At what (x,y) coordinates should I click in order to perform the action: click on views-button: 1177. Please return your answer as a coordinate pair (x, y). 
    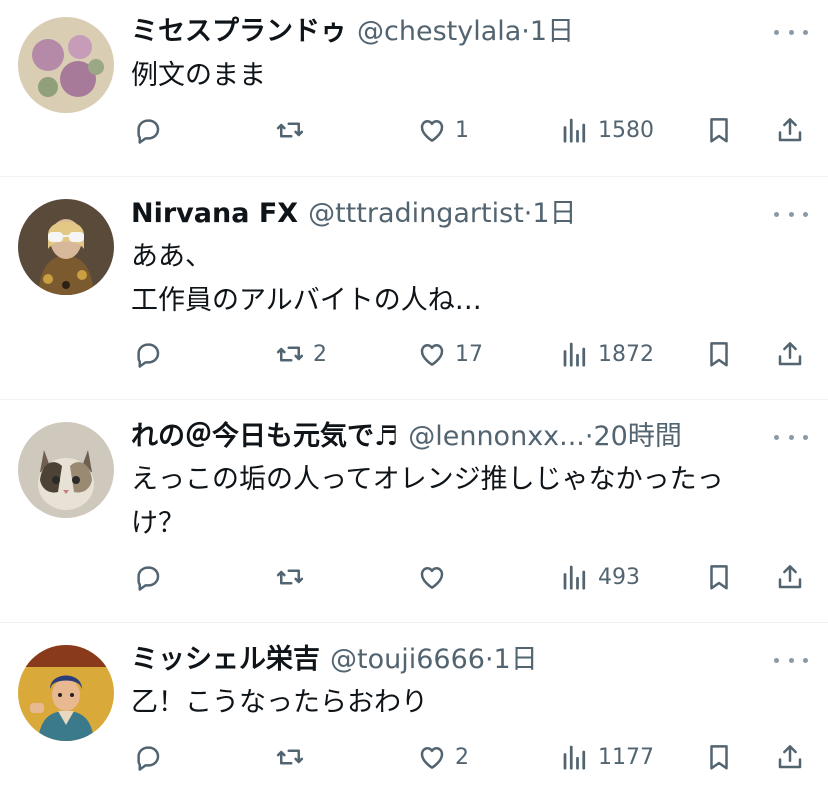
    Looking at the image, I should click on (607, 757).